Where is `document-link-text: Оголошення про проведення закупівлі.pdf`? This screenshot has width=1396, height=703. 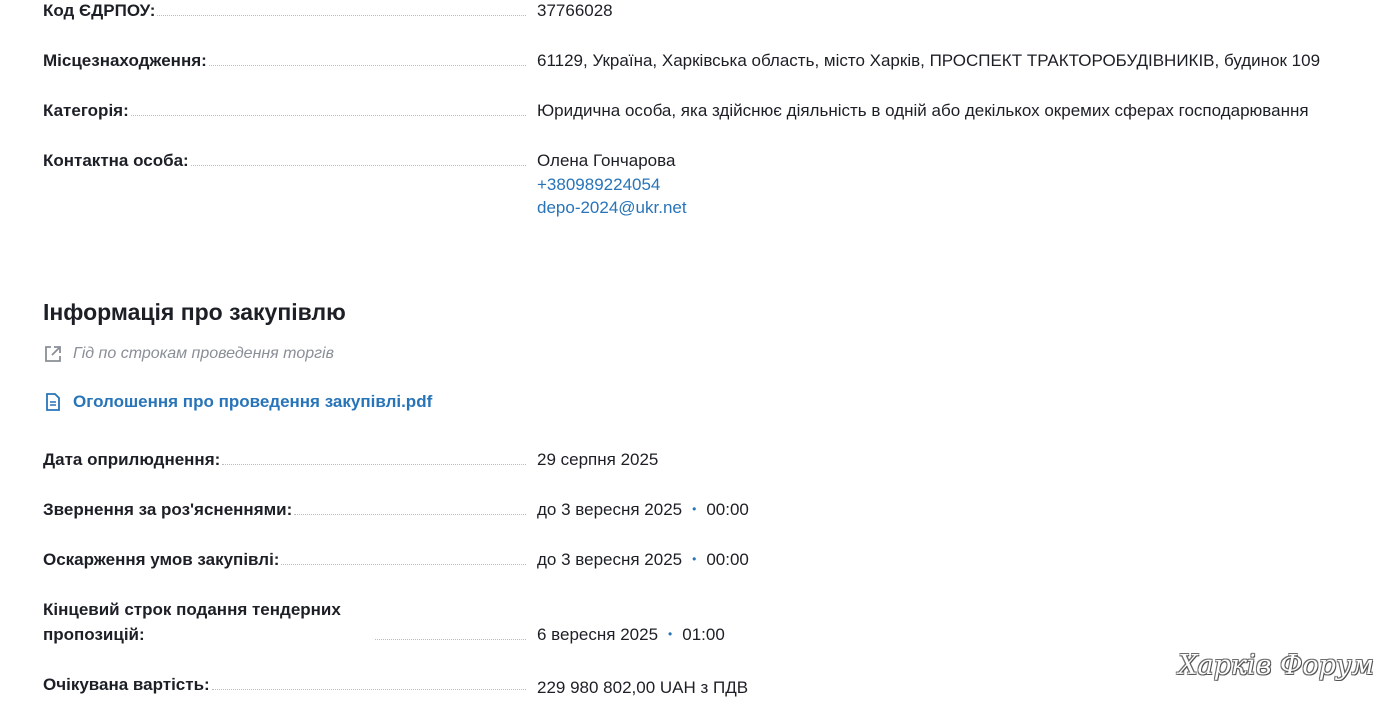
document-link-text: Оголошення про проведення закупівлі.pdf is located at coordinates (253, 401).